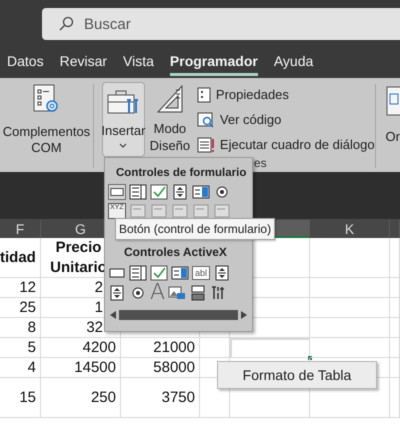  I want to click on section-heading: Controles de formulario, so click(181, 173).